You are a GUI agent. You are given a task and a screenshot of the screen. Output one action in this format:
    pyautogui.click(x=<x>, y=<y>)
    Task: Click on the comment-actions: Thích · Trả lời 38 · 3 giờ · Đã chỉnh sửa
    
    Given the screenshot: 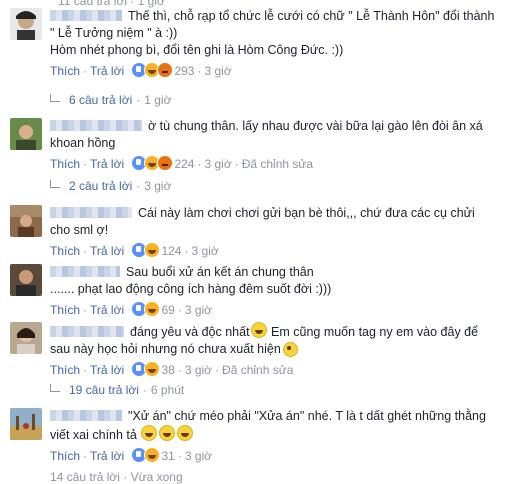 What is the action you would take?
    pyautogui.click(x=272, y=370)
    